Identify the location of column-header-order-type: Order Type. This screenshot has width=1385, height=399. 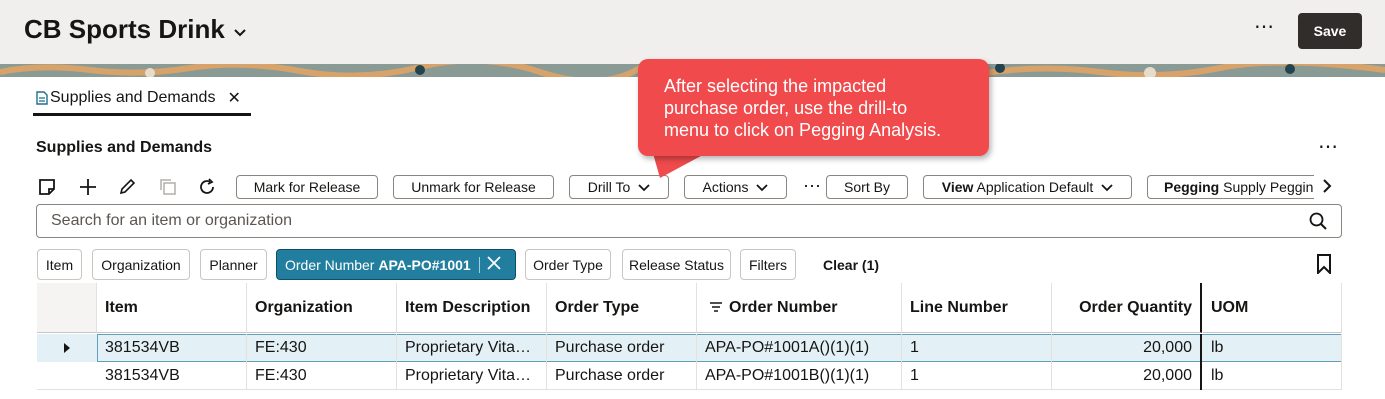
(622, 308).